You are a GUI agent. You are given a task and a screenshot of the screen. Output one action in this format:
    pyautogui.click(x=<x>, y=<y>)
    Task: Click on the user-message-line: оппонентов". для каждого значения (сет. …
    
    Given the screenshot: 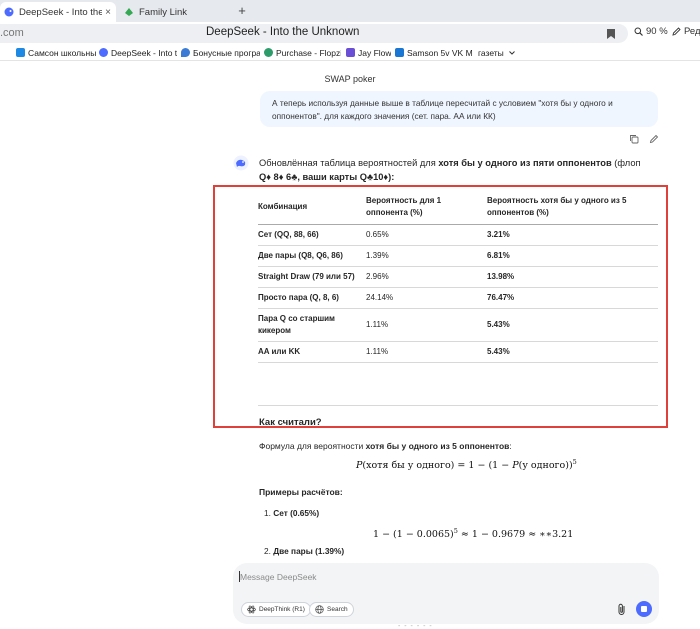 What is the action you would take?
    pyautogui.click(x=384, y=116)
    